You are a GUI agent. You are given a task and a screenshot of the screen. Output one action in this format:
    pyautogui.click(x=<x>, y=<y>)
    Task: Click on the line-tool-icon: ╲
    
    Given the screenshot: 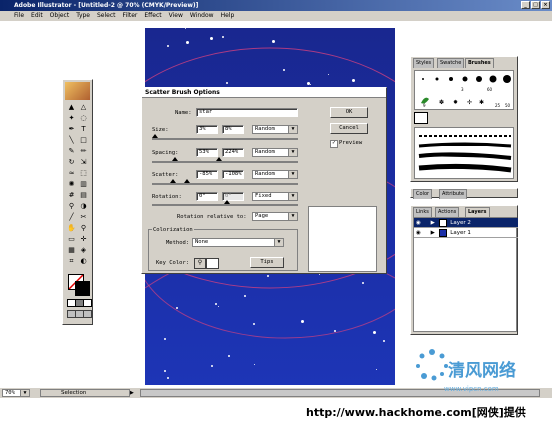 What is the action you would take?
    pyautogui.click(x=71, y=140)
    